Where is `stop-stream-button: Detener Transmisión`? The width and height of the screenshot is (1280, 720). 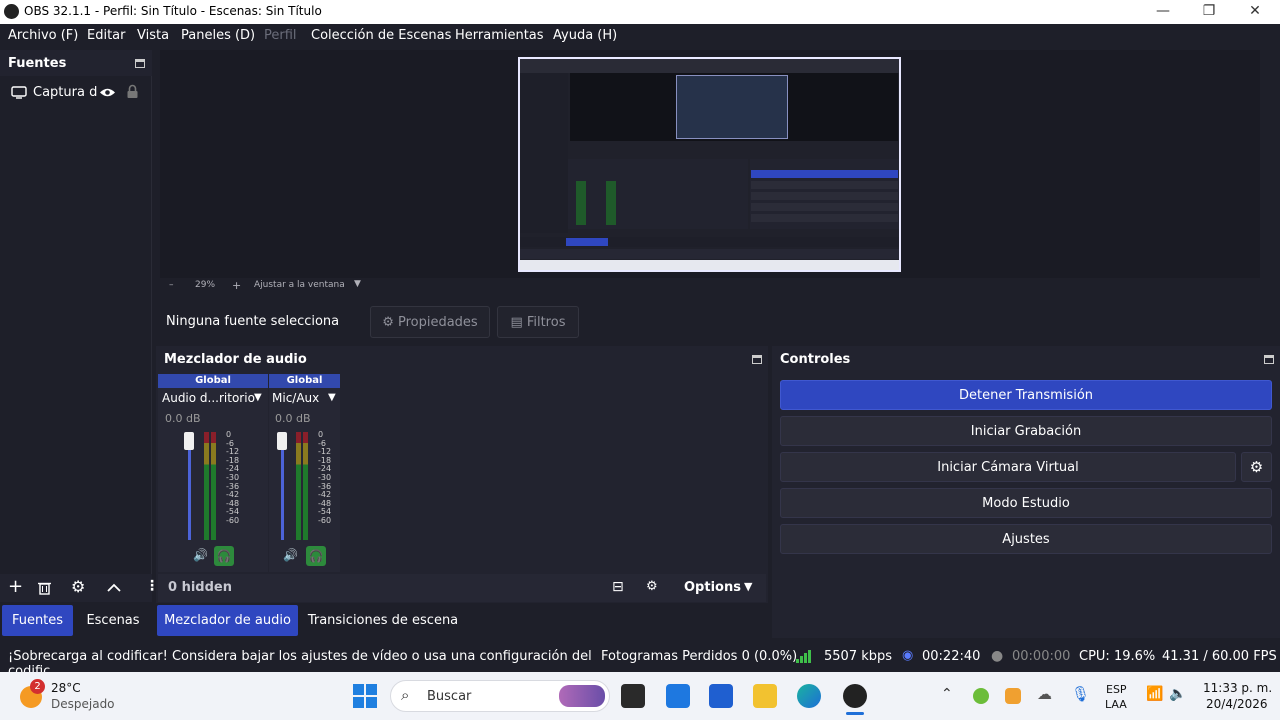
stop-stream-button: Detener Transmisión is located at coordinates (1026, 395).